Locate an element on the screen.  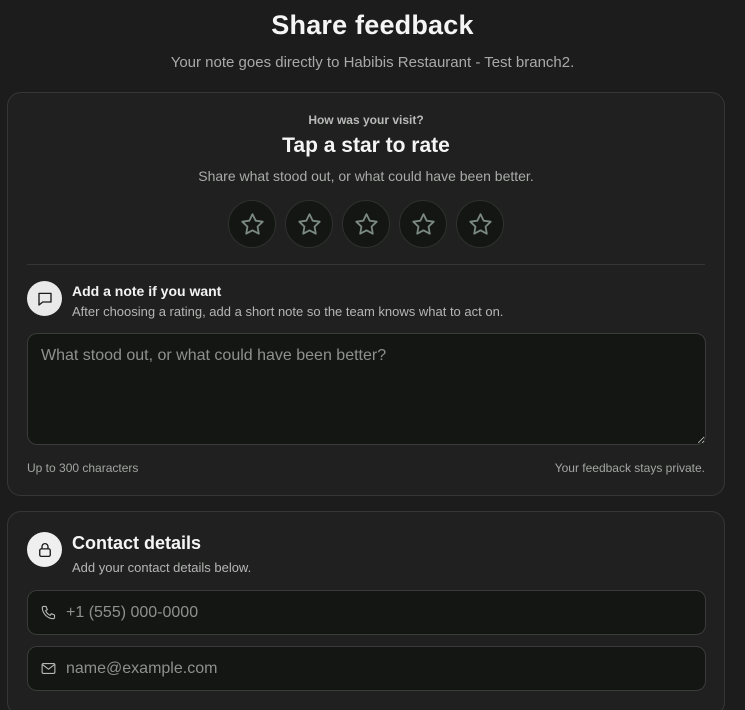
rating-eyebrow: How was your visit? is located at coordinates (366, 120).